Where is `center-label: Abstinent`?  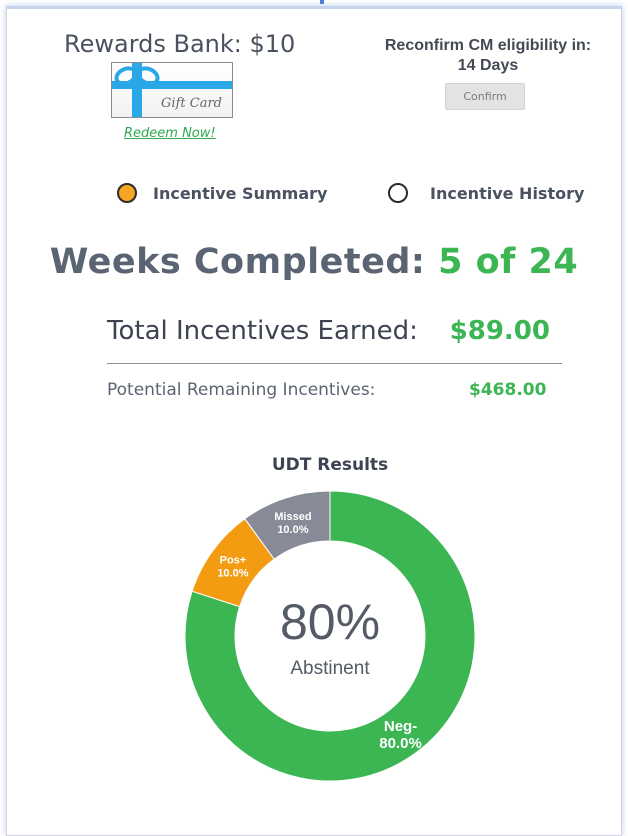
center-label: Abstinent is located at coordinates (330, 668).